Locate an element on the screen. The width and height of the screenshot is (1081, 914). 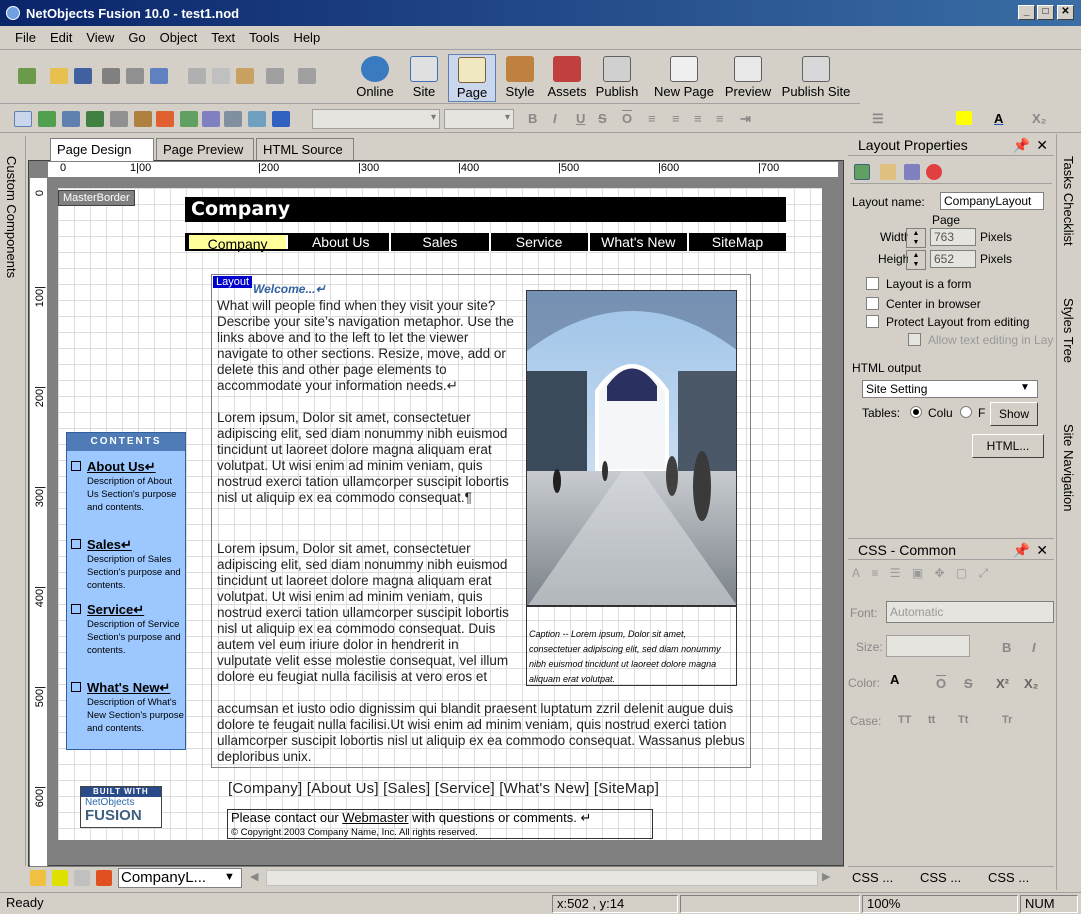
nav-tool-icon is located at coordinates (233, 119).